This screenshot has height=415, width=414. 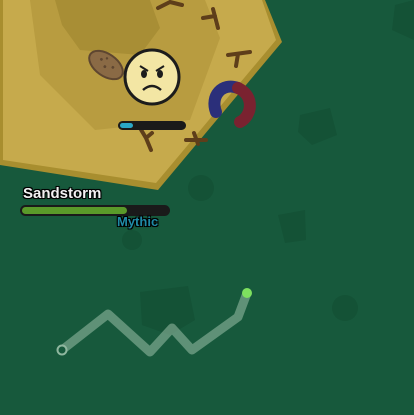 What do you see at coordinates (126, 125) in the screenshot?
I see `player-health-fill` at bounding box center [126, 125].